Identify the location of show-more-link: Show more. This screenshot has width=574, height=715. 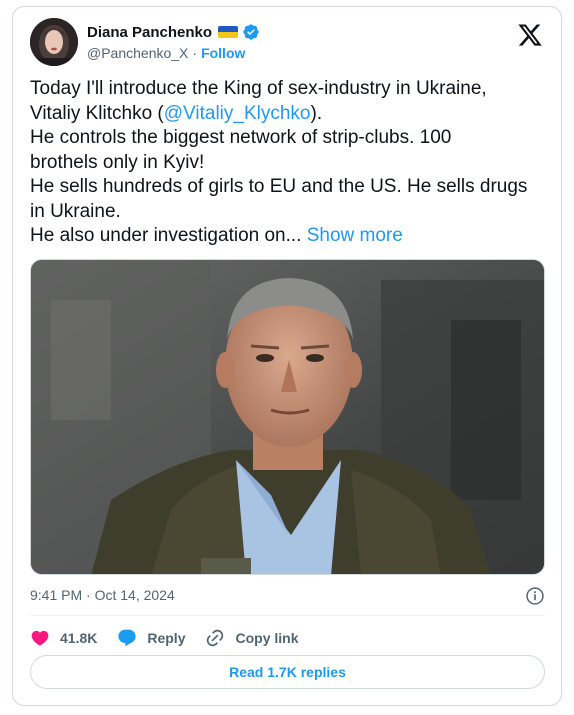
(355, 235).